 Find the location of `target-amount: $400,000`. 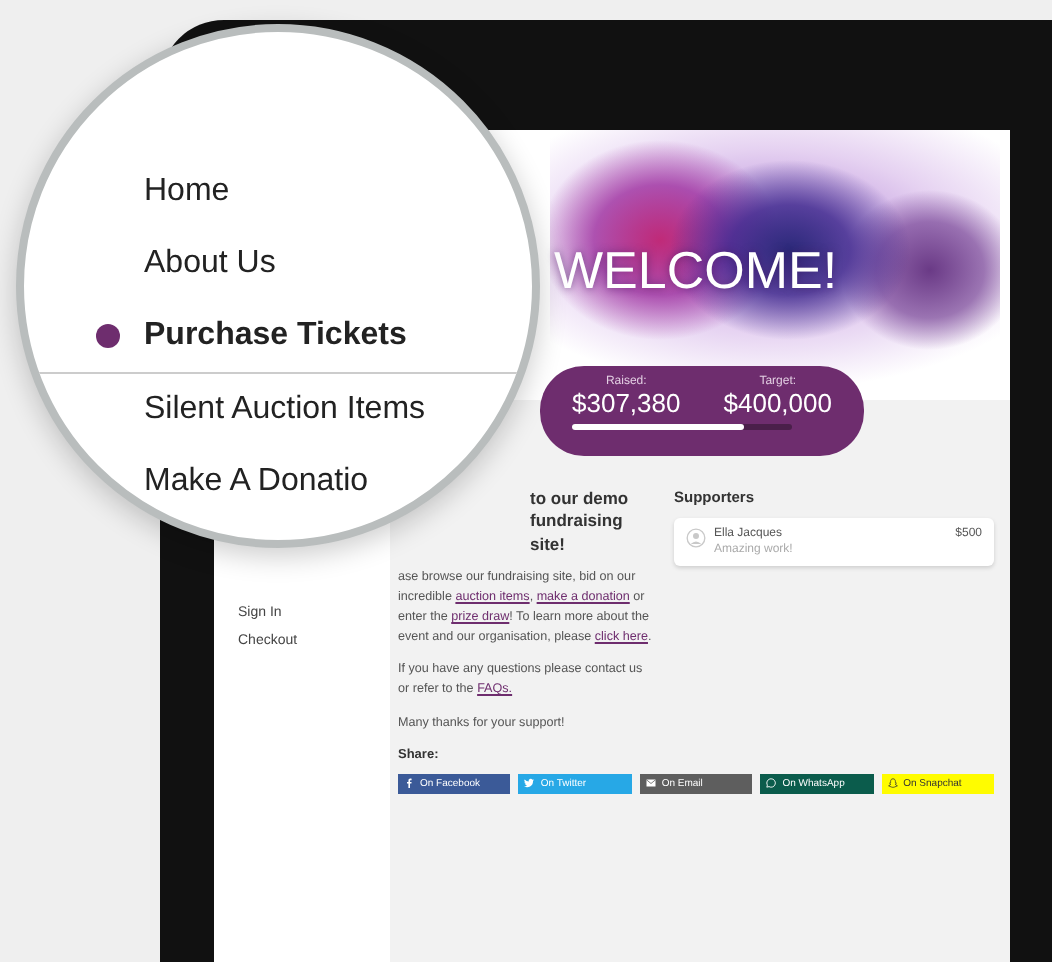

target-amount: $400,000 is located at coordinates (777, 403).